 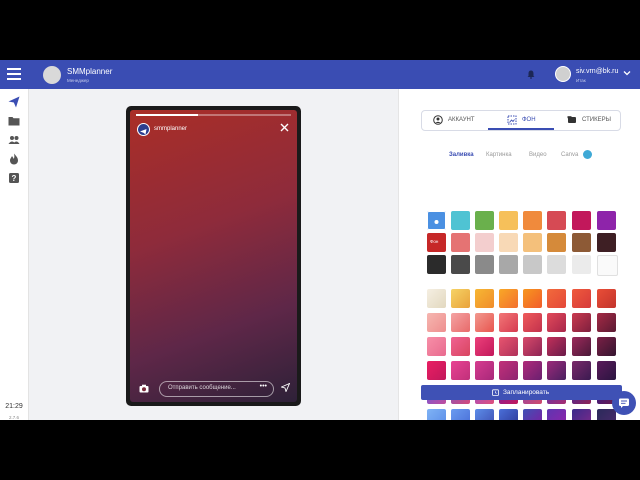 I want to click on close-icon, so click(x=284, y=127).